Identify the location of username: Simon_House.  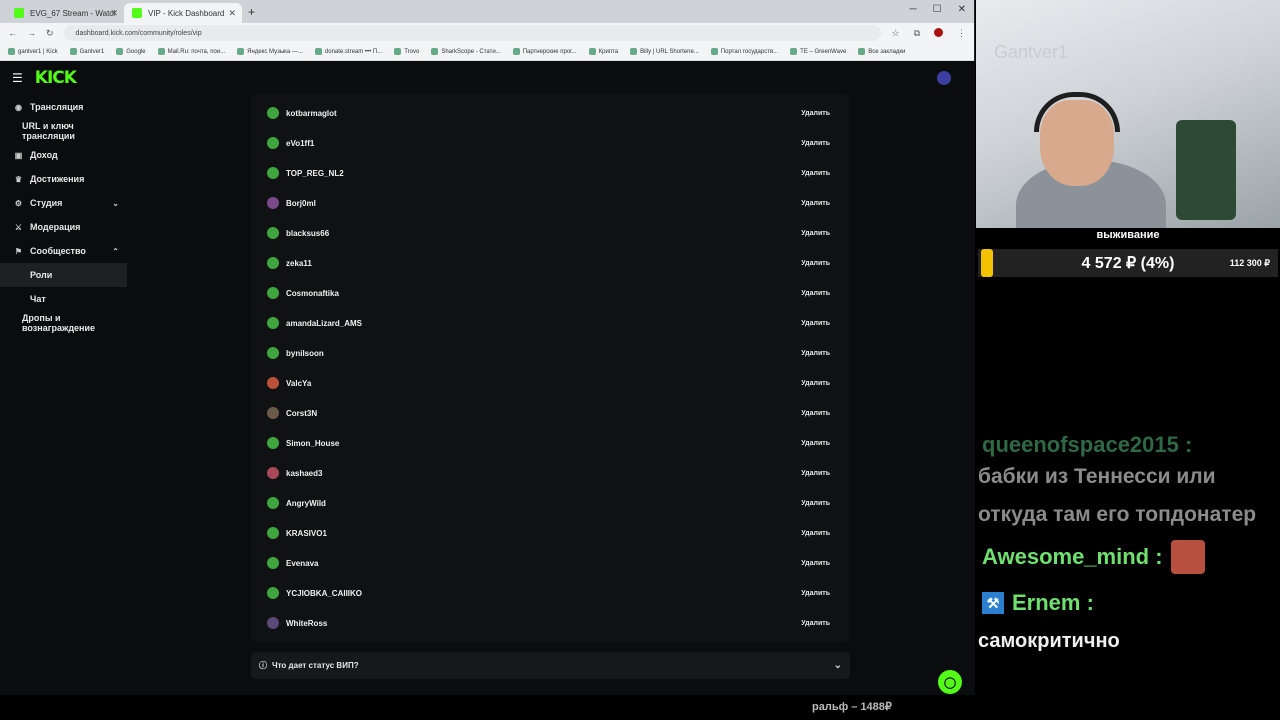
(312, 443).